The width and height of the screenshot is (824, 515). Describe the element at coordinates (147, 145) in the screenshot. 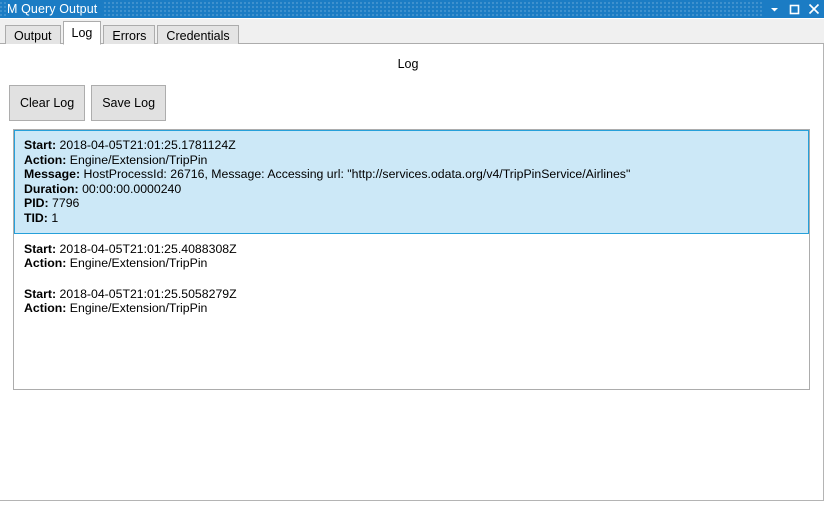

I see `log-field-value: 2018-04-05T21:01:25.1781124Z` at that location.